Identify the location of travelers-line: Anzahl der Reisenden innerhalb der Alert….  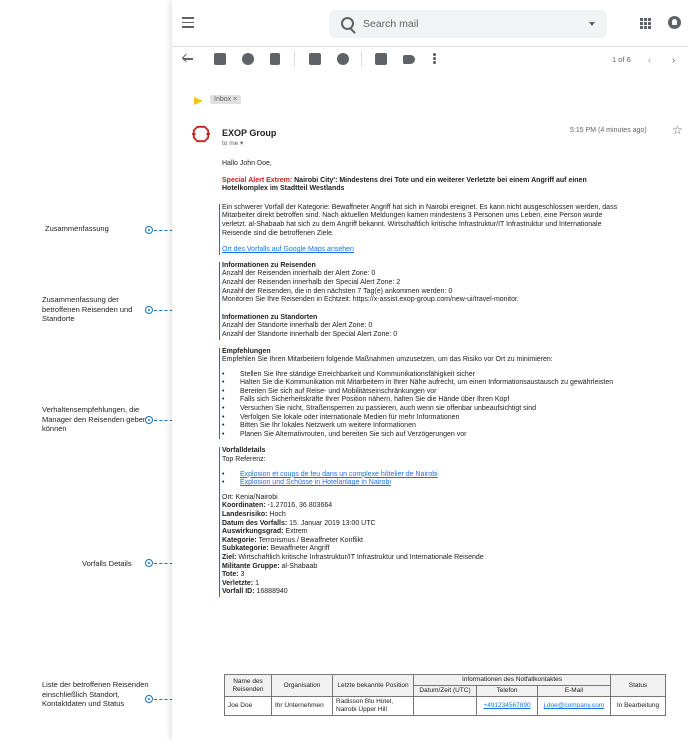
(299, 274).